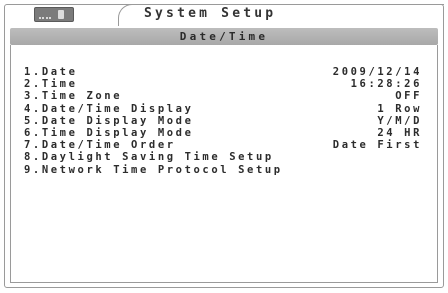 The image size is (448, 293). Describe the element at coordinates (54, 14) in the screenshot. I see `battery-plug-icon` at that location.